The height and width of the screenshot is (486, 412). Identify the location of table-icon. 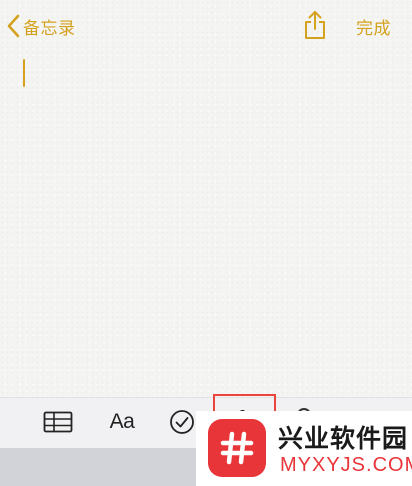
(58, 422).